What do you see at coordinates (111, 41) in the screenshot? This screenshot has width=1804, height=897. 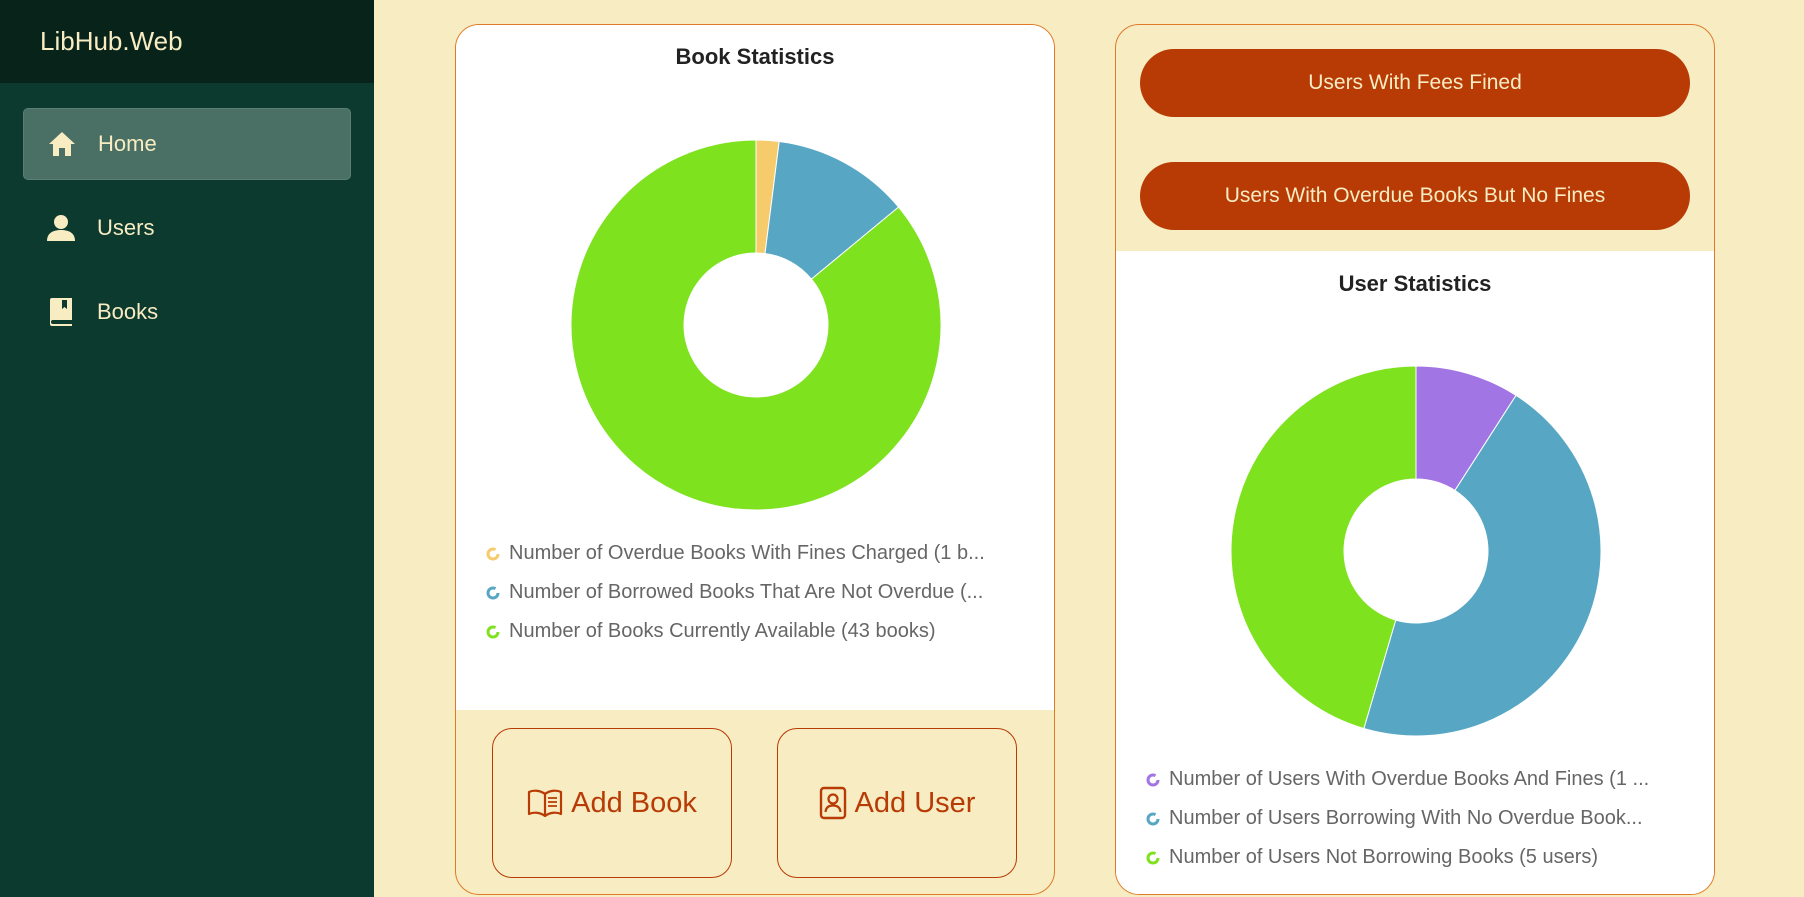 I see `app-title: LibHub.Web` at bounding box center [111, 41].